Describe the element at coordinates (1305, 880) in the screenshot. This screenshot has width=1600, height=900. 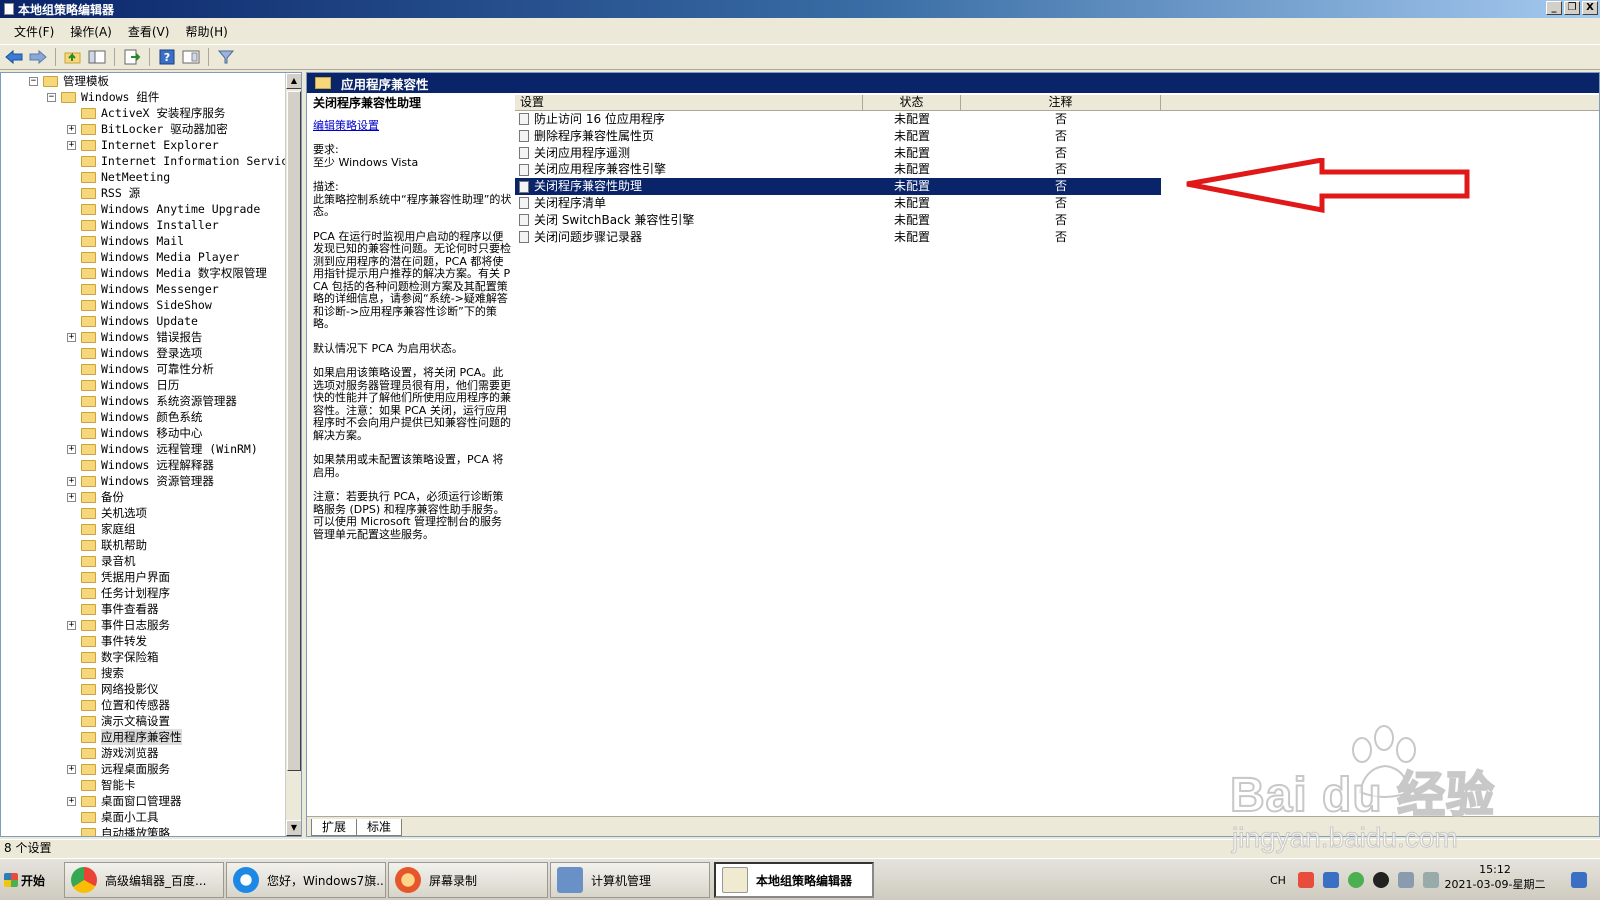
I see `sogou-ime-icon` at that location.